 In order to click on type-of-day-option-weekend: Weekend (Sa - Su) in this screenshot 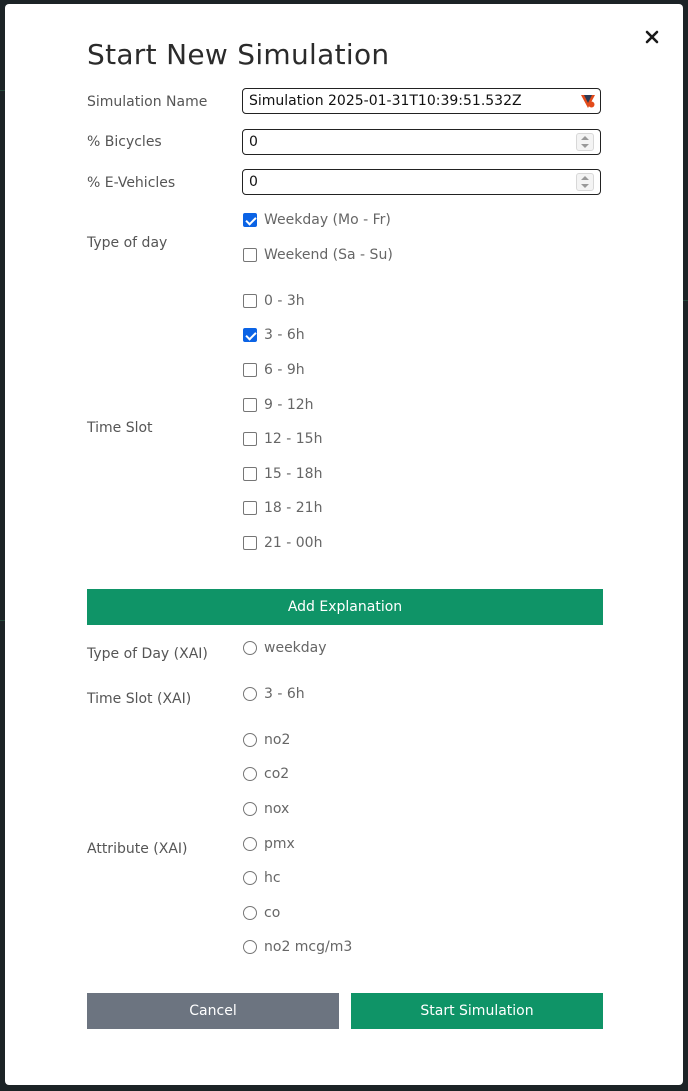, I will do `click(317, 255)`.